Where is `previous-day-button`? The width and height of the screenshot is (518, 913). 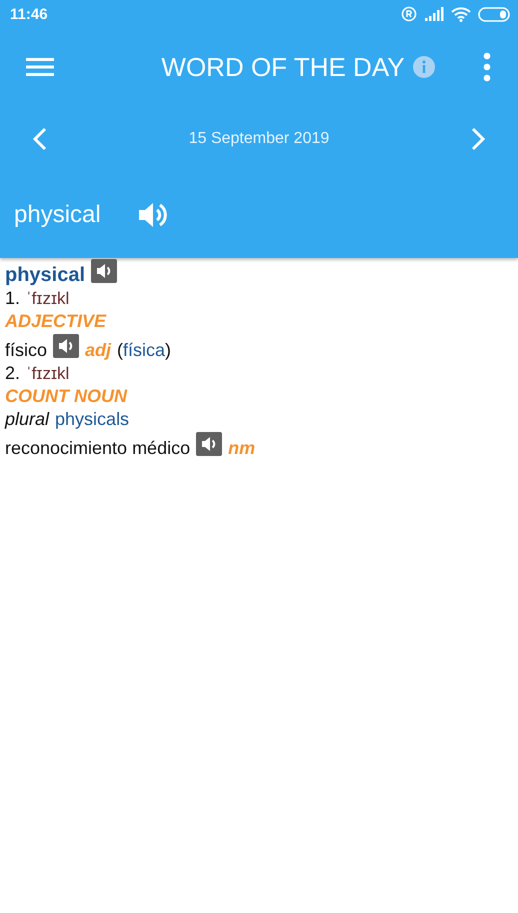
previous-day-button is located at coordinates (40, 139).